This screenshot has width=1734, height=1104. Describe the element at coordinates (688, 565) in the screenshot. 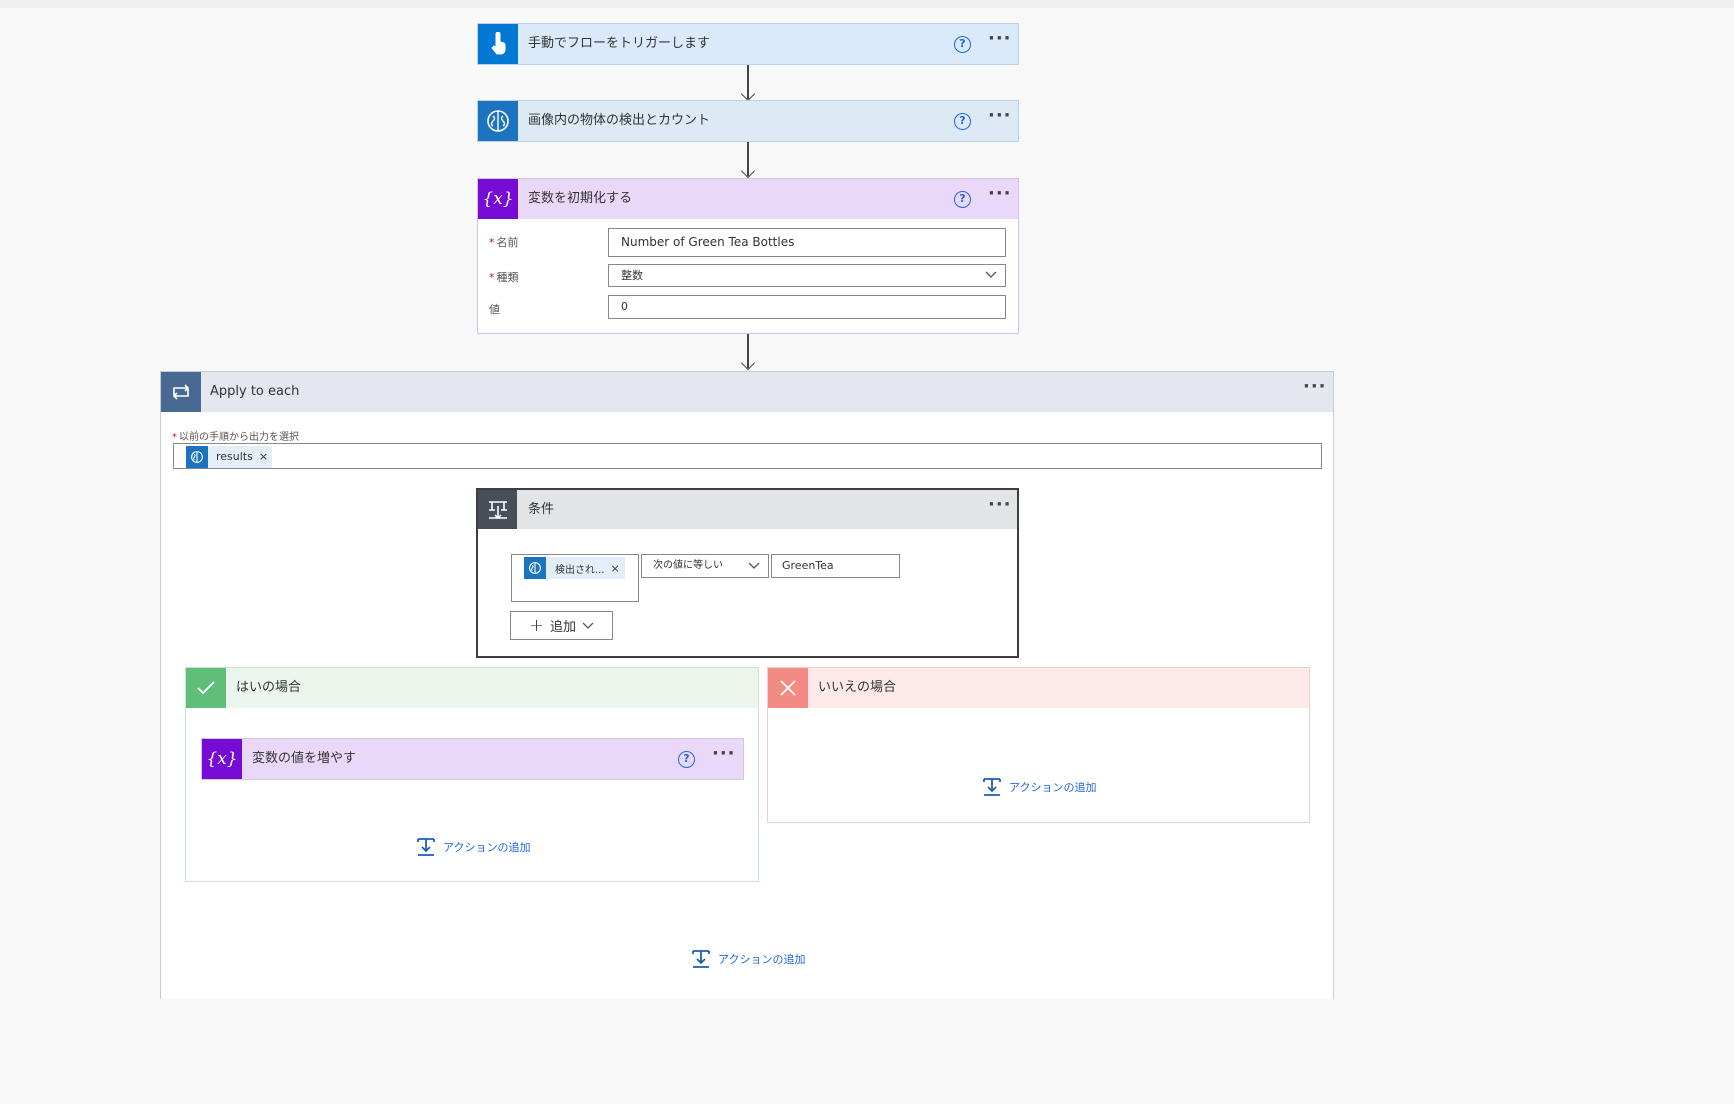

I see `operator-value: 次の値に等しい` at that location.